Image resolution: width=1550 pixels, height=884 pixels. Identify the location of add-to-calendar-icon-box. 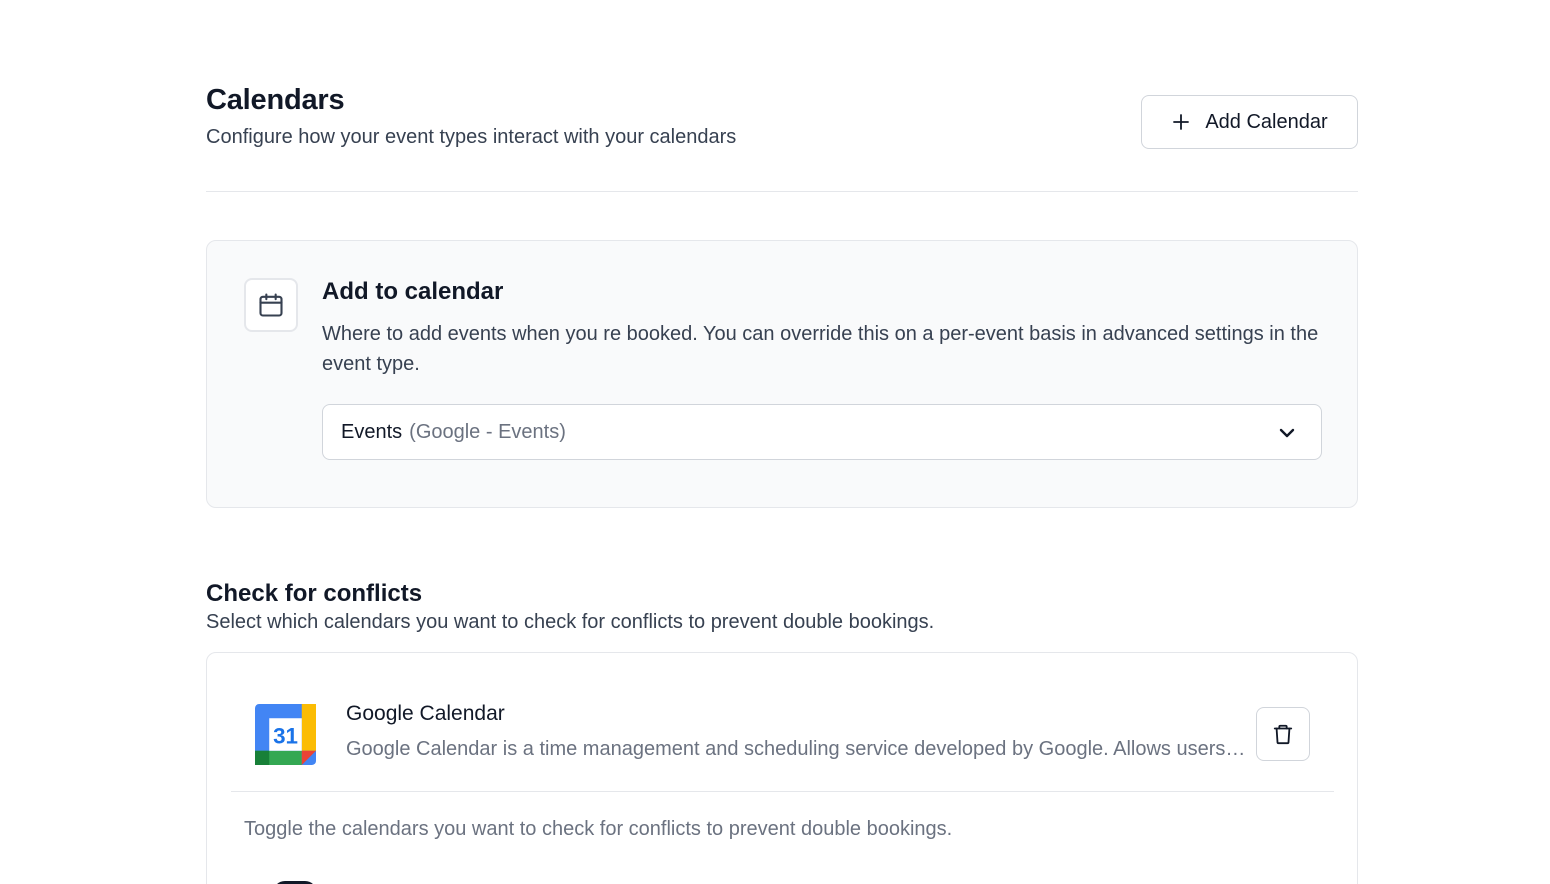
(271, 305).